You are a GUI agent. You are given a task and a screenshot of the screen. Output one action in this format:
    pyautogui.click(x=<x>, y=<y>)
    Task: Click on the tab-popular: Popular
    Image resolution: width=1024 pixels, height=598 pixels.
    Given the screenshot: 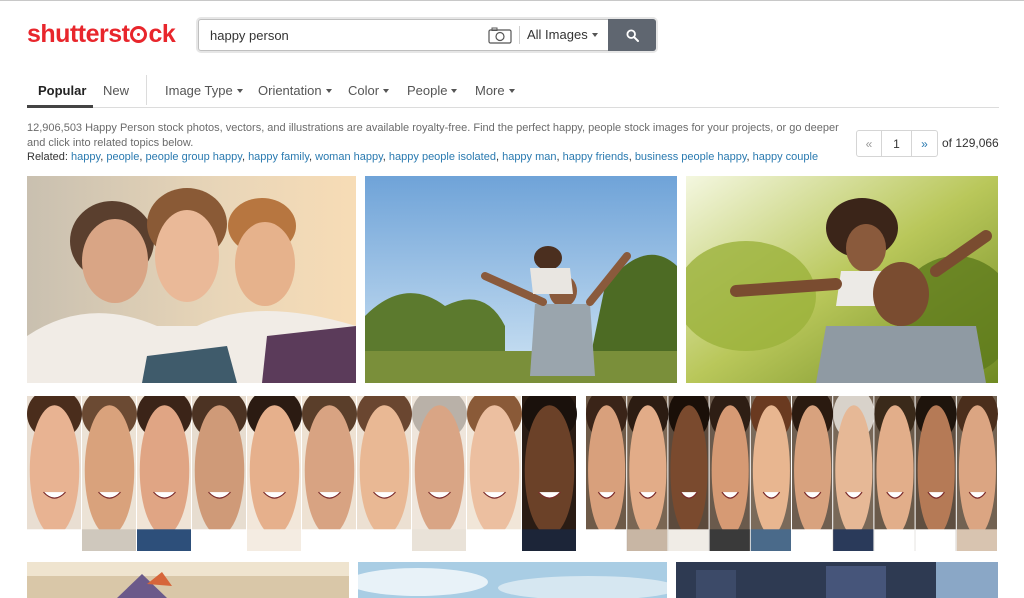 What is the action you would take?
    pyautogui.click(x=62, y=90)
    